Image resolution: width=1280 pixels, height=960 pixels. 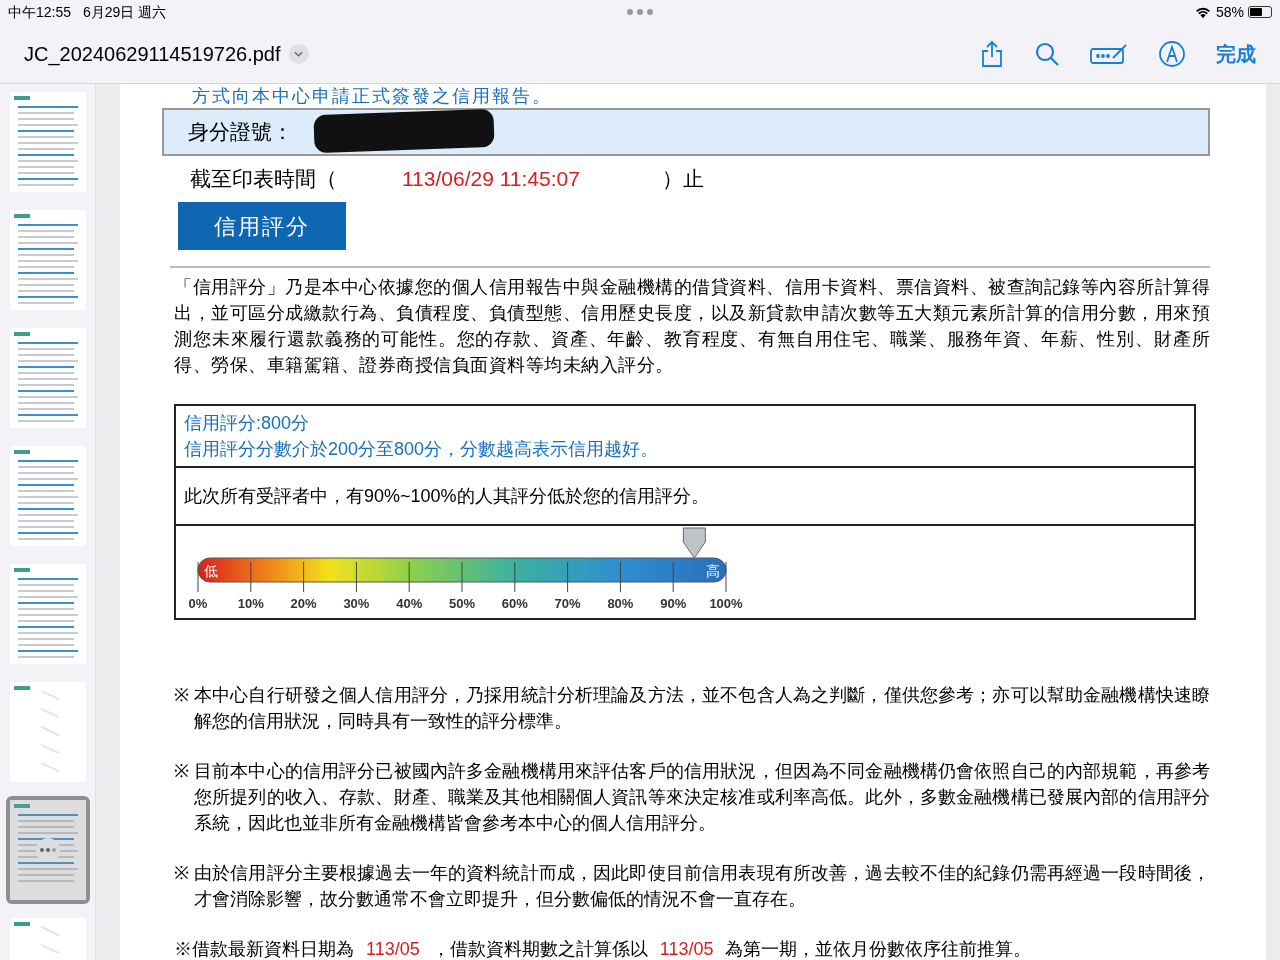 I want to click on print-time-label: 截至印表時間（, so click(x=264, y=179).